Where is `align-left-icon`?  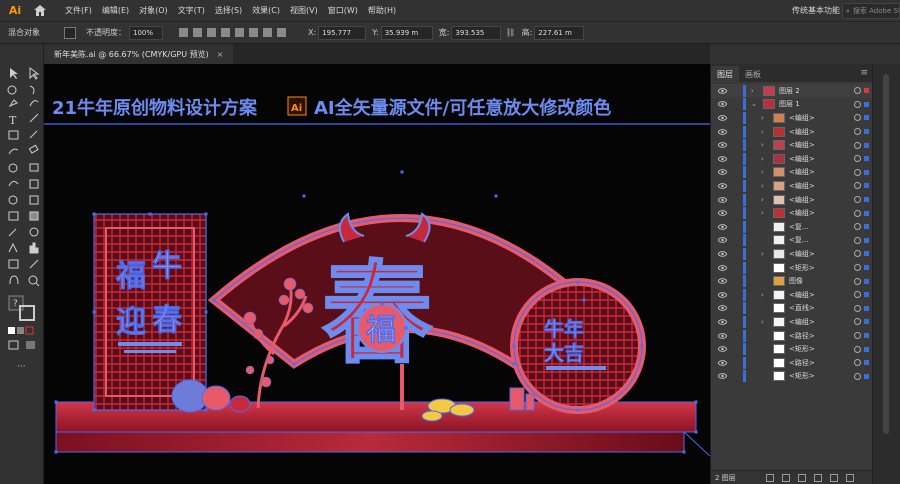 align-left-icon is located at coordinates (183, 32).